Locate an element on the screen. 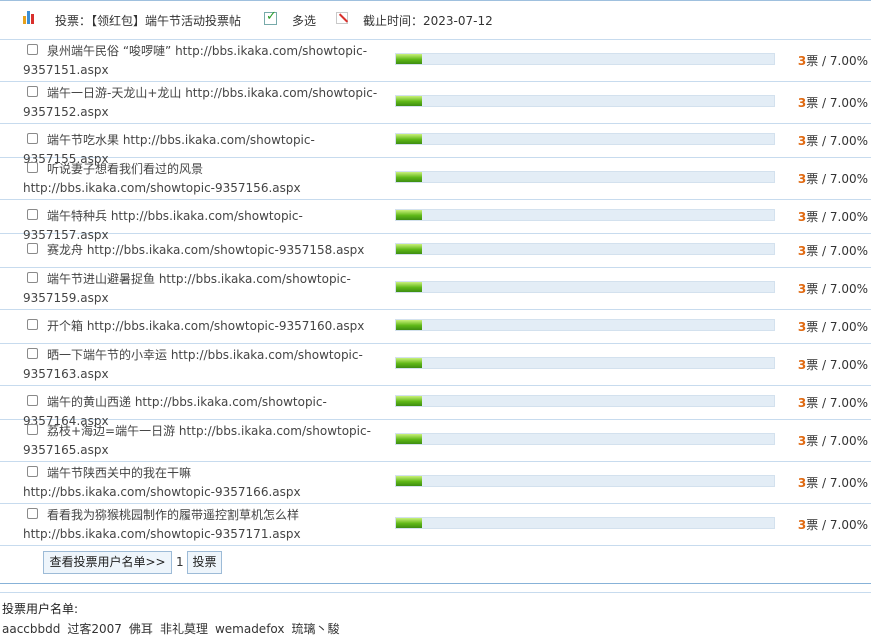 The image size is (871, 640). voters-title: 投票用户名单: is located at coordinates (40, 609).